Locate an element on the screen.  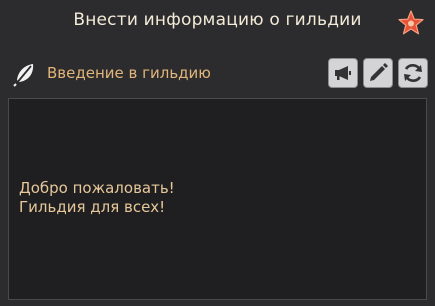
feather-icon is located at coordinates (25, 74).